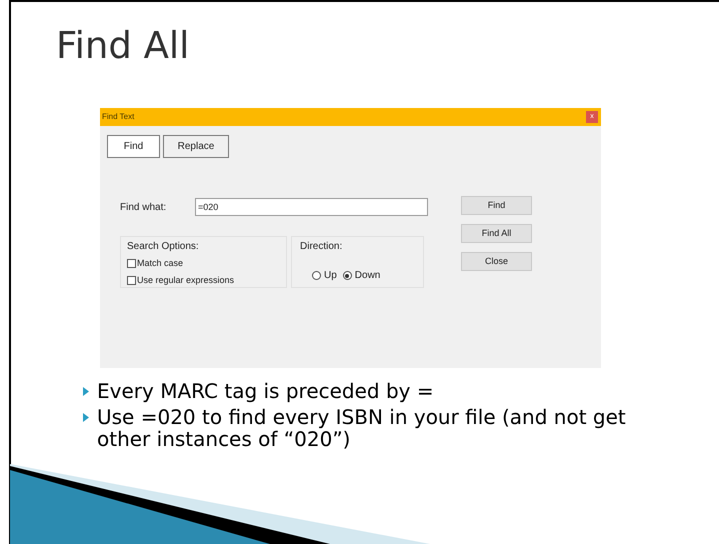 The image size is (719, 544). I want to click on dialog-button: Close, so click(496, 261).